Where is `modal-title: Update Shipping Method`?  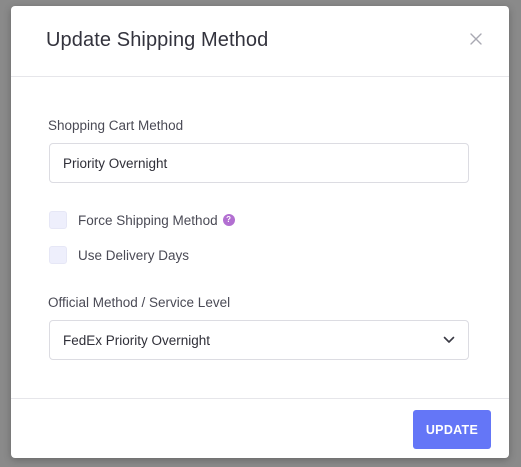 modal-title: Update Shipping Method is located at coordinates (157, 40).